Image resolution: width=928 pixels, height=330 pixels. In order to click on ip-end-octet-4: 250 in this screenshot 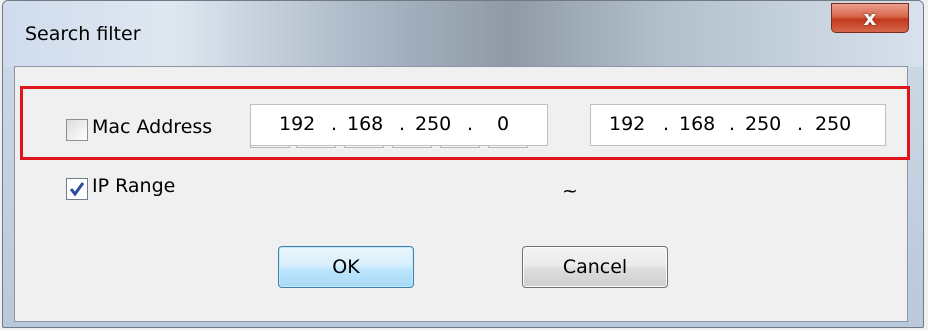, I will do `click(833, 124)`.